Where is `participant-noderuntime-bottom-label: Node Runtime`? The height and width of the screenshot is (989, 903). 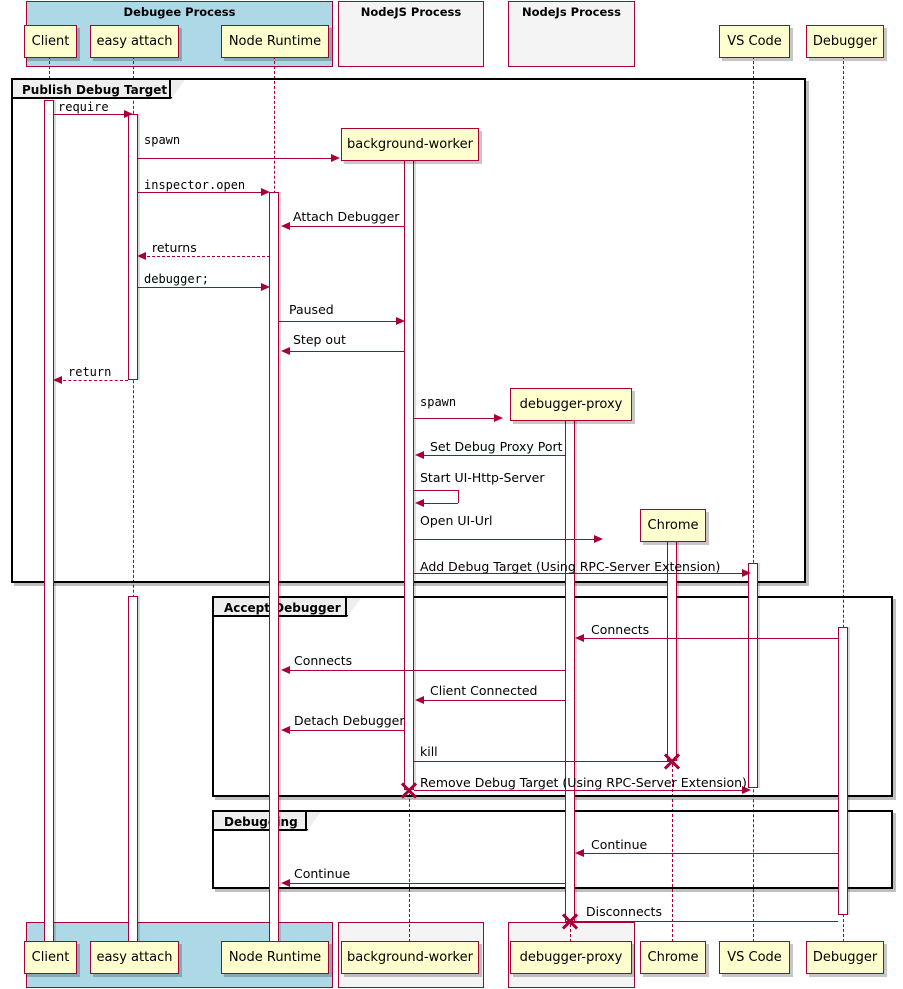 participant-noderuntime-bottom-label: Node Runtime is located at coordinates (275, 957).